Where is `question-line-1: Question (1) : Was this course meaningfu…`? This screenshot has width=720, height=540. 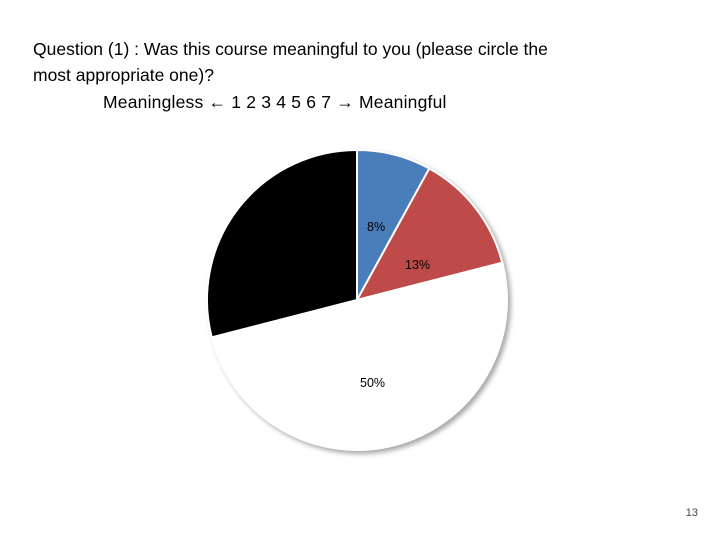 question-line-1: Question (1) : Was this course meaningfu… is located at coordinates (290, 49).